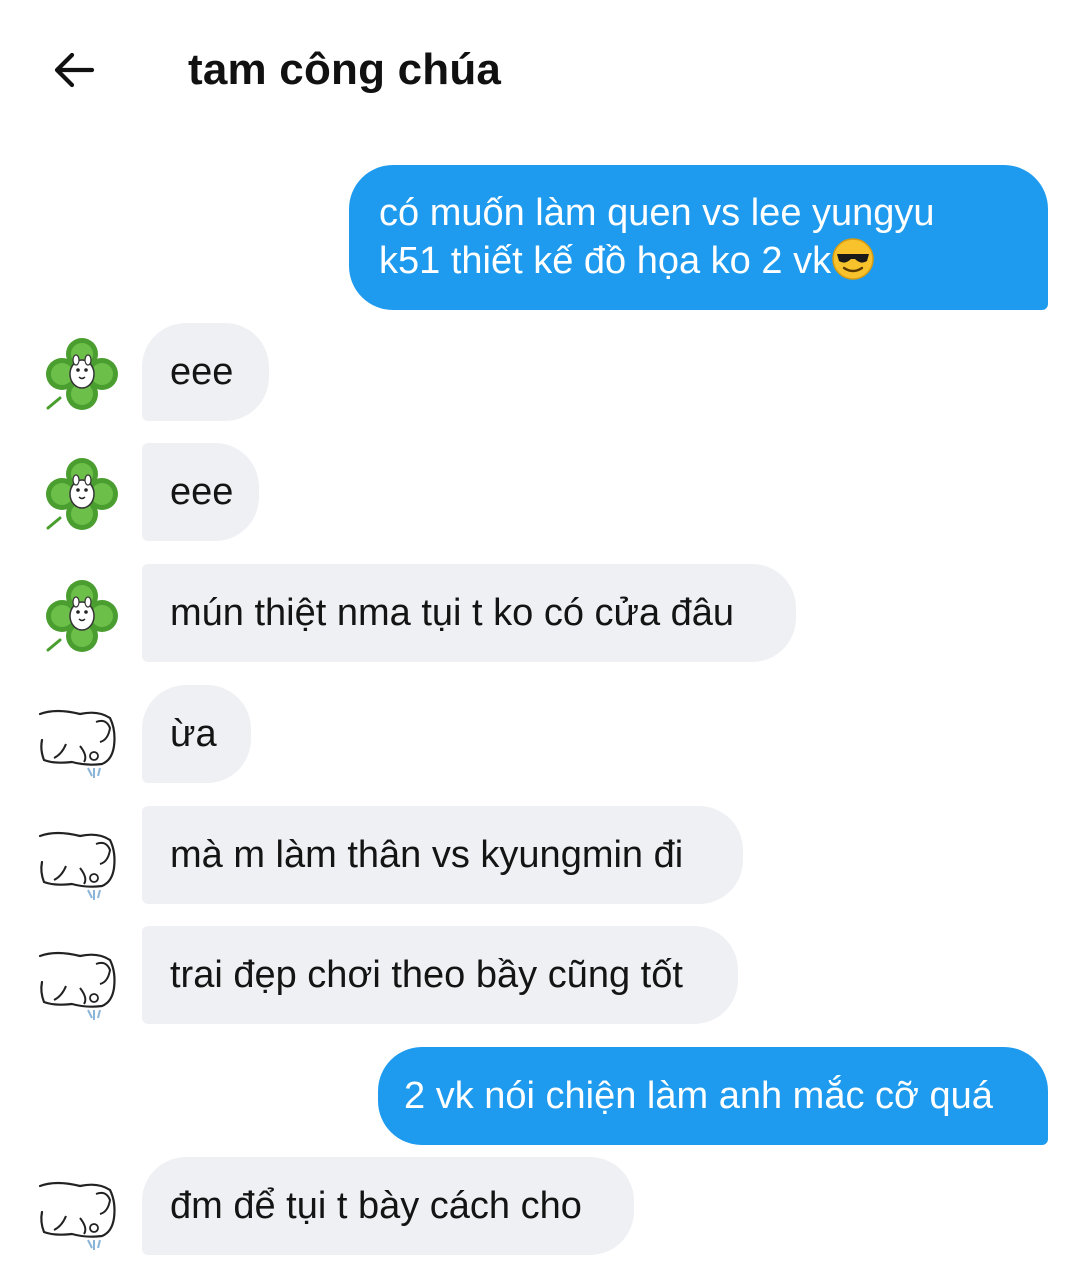 This screenshot has height=1273, width=1080. I want to click on incoming-message: đm để tụi t bày cách cho, so click(388, 1206).